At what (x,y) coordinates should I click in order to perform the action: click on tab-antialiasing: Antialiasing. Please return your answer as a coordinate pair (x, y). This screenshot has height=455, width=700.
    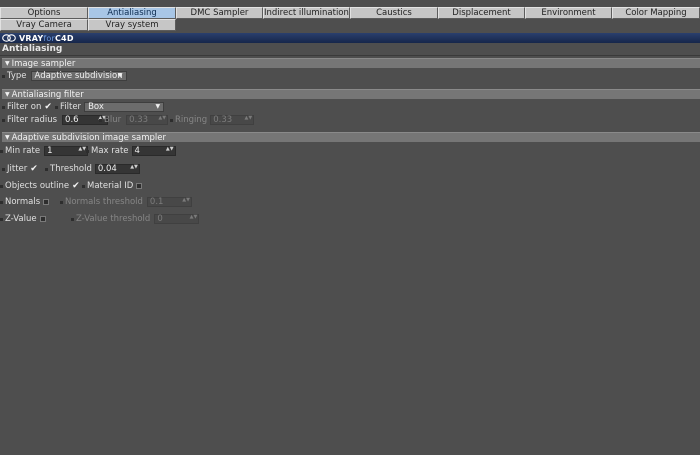
    Looking at the image, I should click on (132, 13).